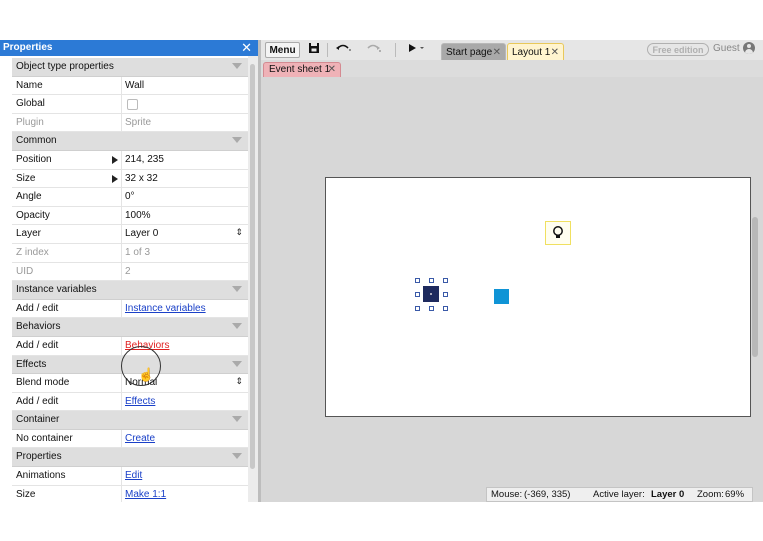  I want to click on property-select: Layer 0, so click(141, 233).